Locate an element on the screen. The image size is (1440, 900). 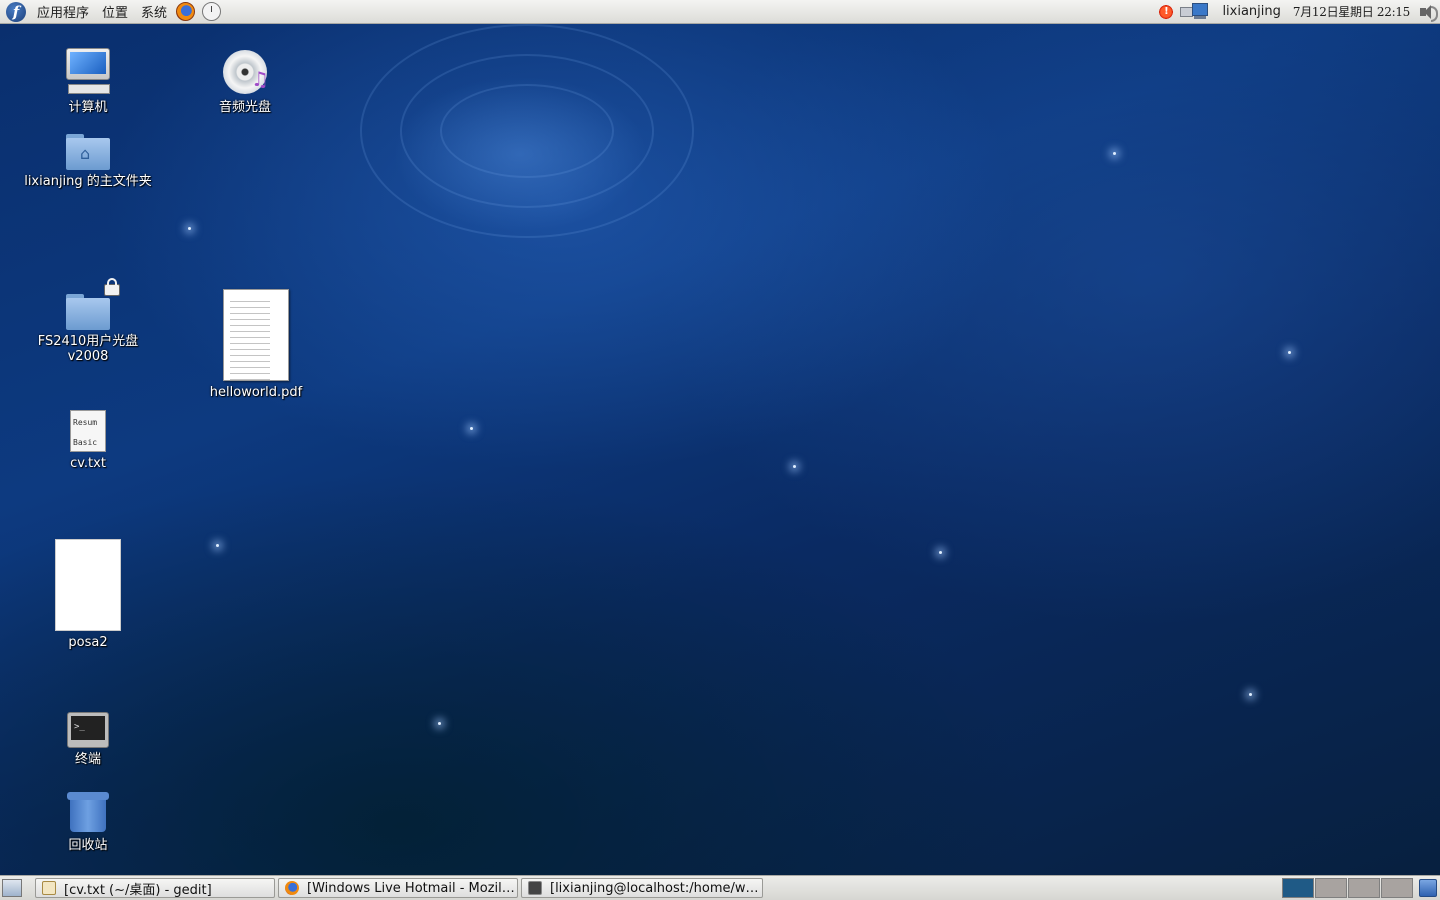
text-file-icon: Resum Basic is located at coordinates (88, 431).